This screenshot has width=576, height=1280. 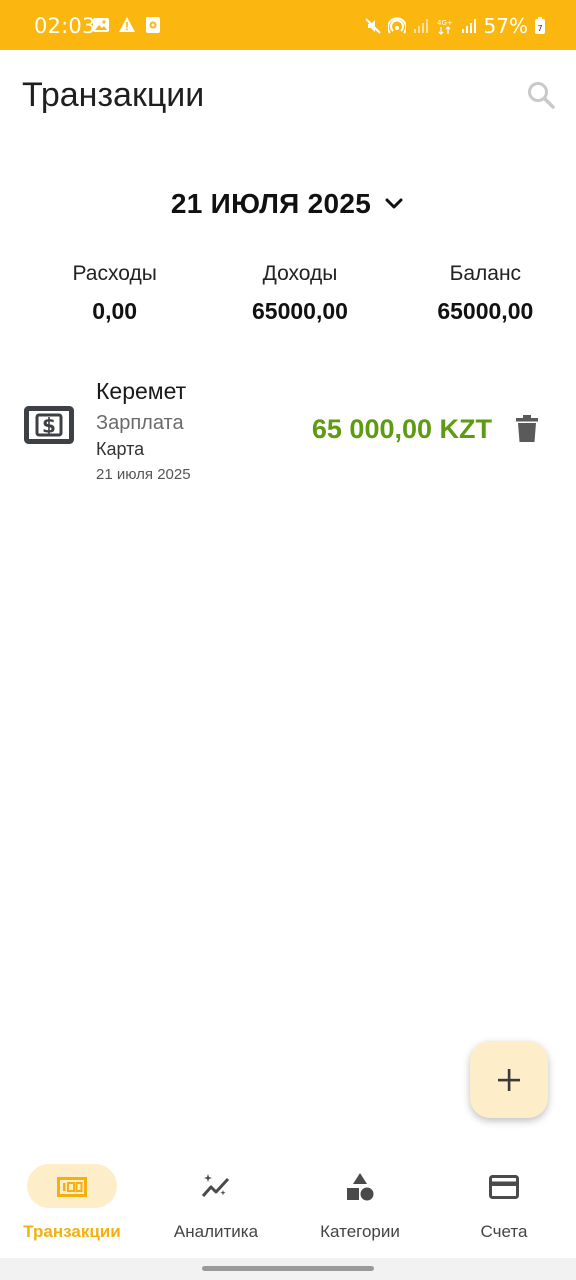 I want to click on trash-icon, so click(x=527, y=429).